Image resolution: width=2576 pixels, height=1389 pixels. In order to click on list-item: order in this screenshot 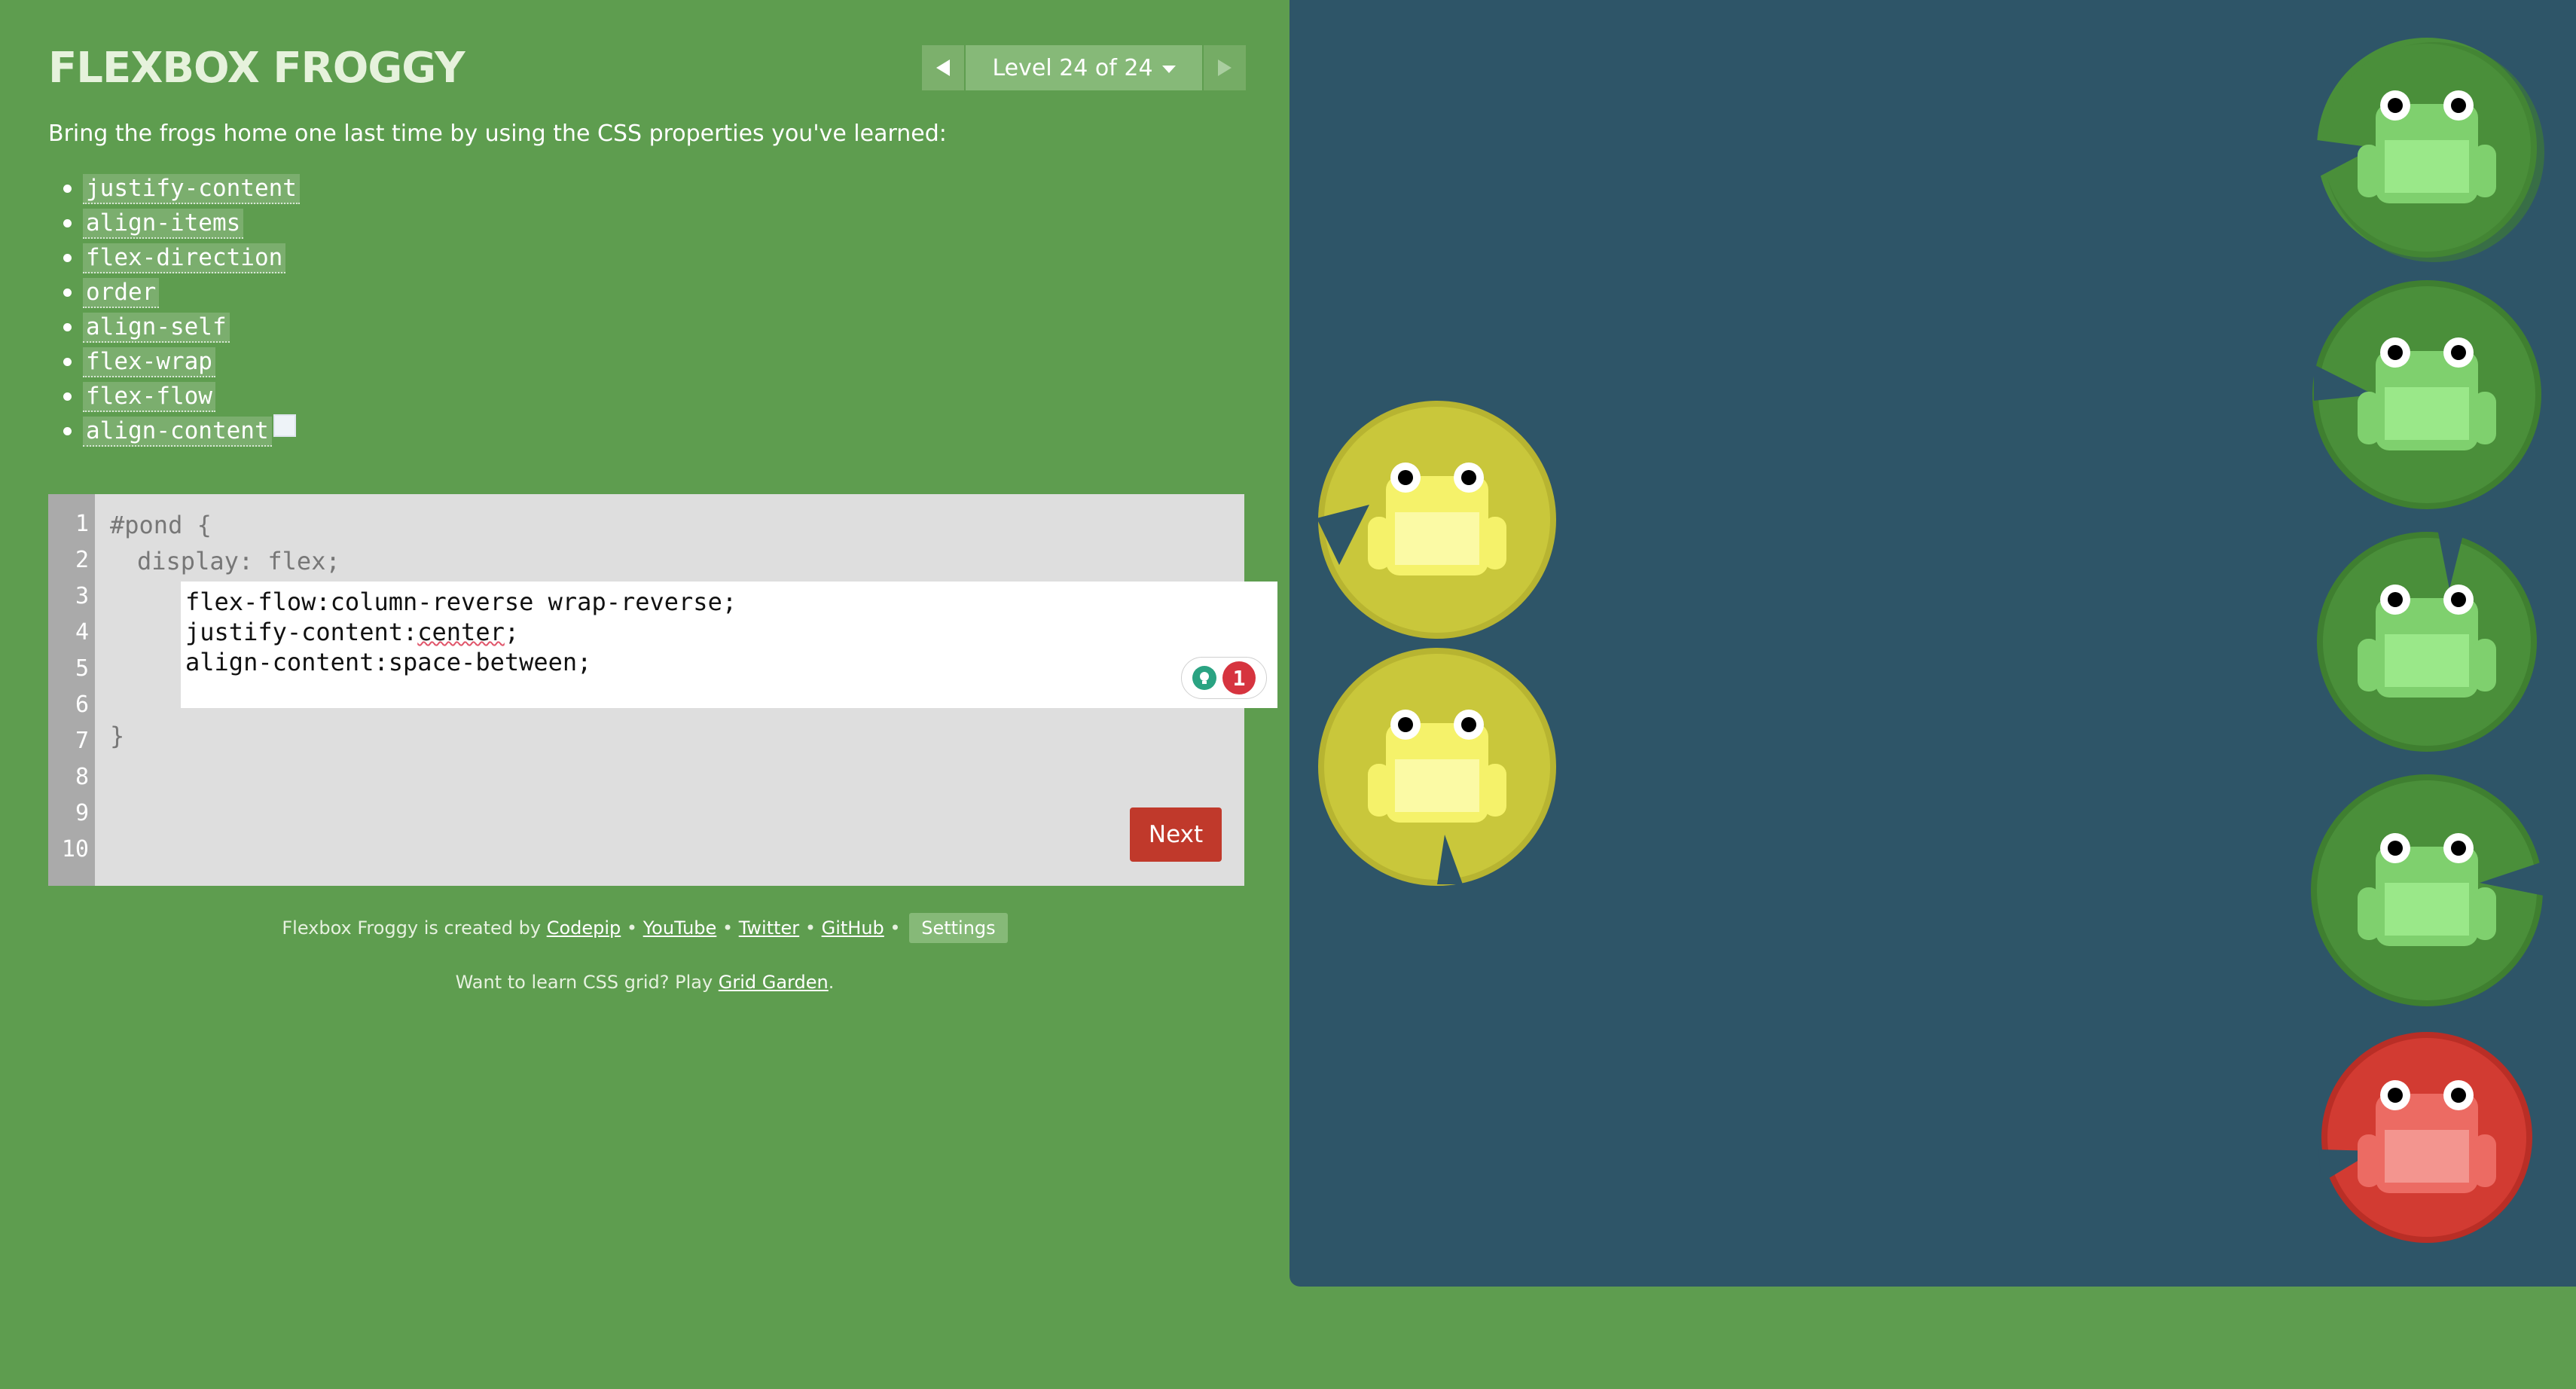, I will do `click(182, 293)`.